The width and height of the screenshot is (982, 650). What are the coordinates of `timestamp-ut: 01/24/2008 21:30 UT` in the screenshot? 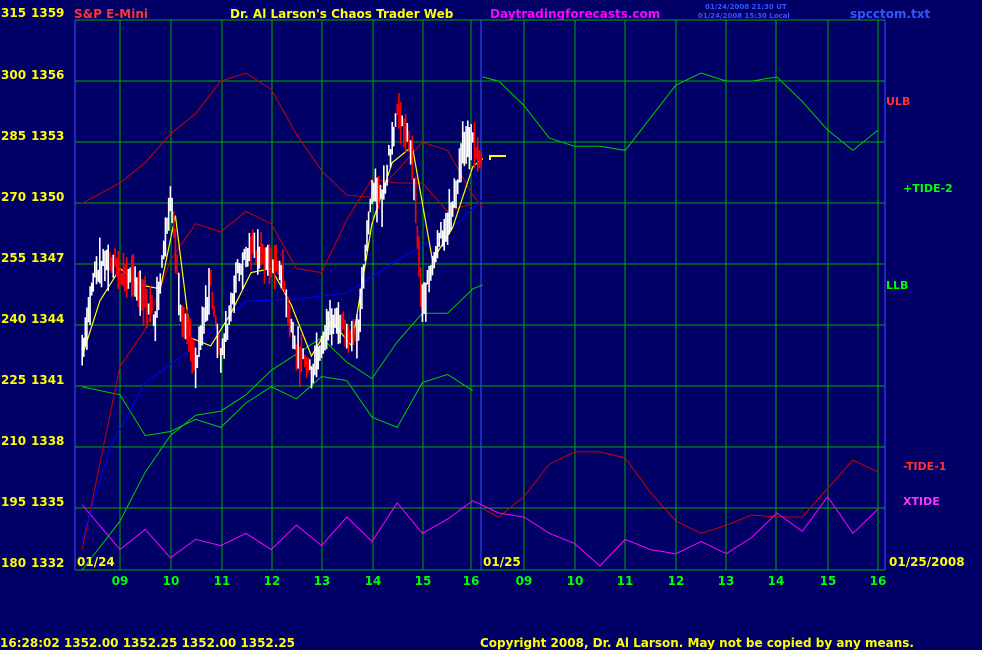 It's located at (746, 7).